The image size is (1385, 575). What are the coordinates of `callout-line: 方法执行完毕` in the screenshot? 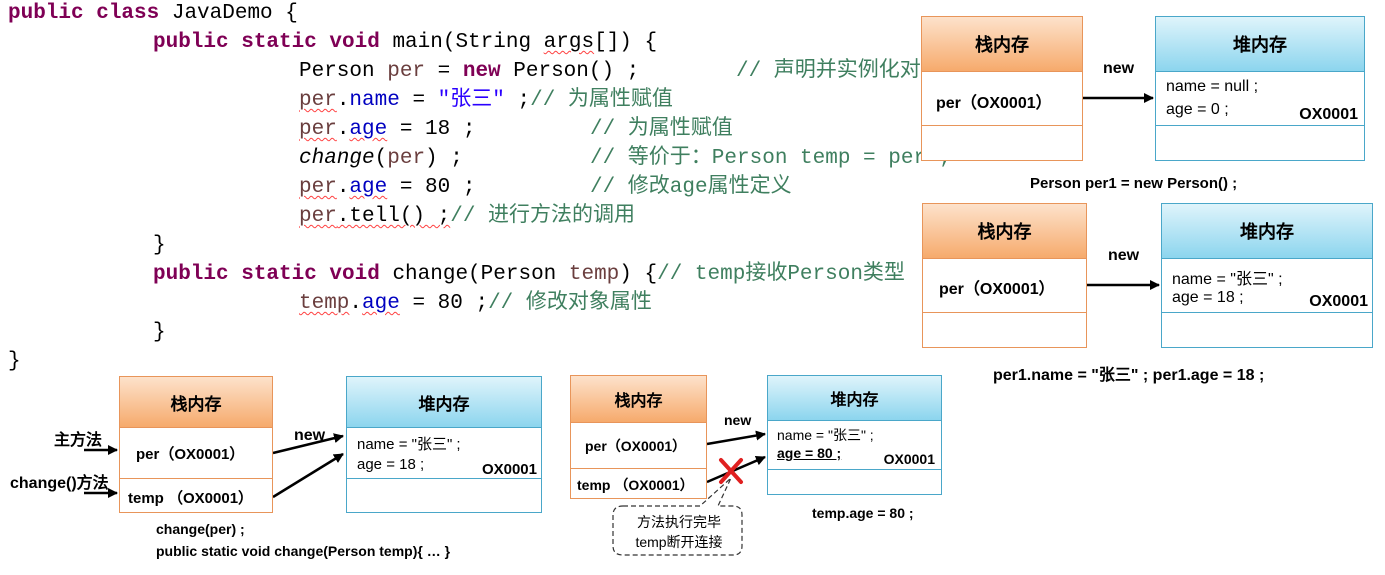 It's located at (679, 522).